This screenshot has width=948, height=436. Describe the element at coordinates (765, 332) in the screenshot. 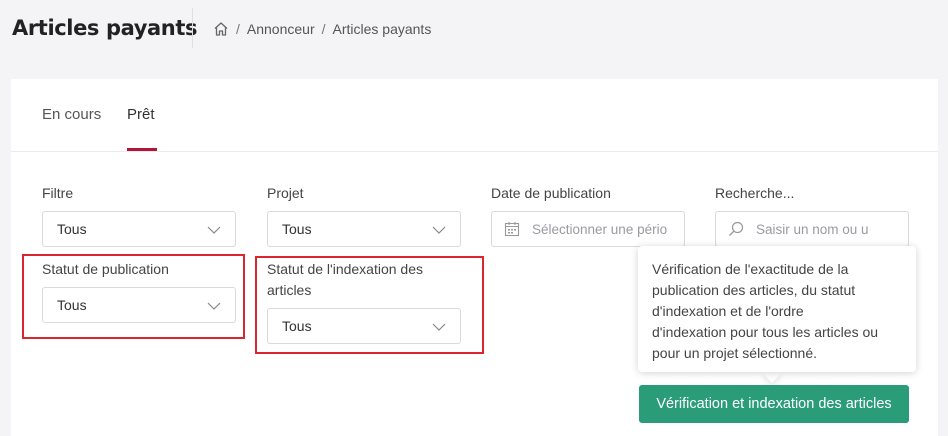

I see `tooltip-line: d'indexation pour tous les articles ou` at that location.